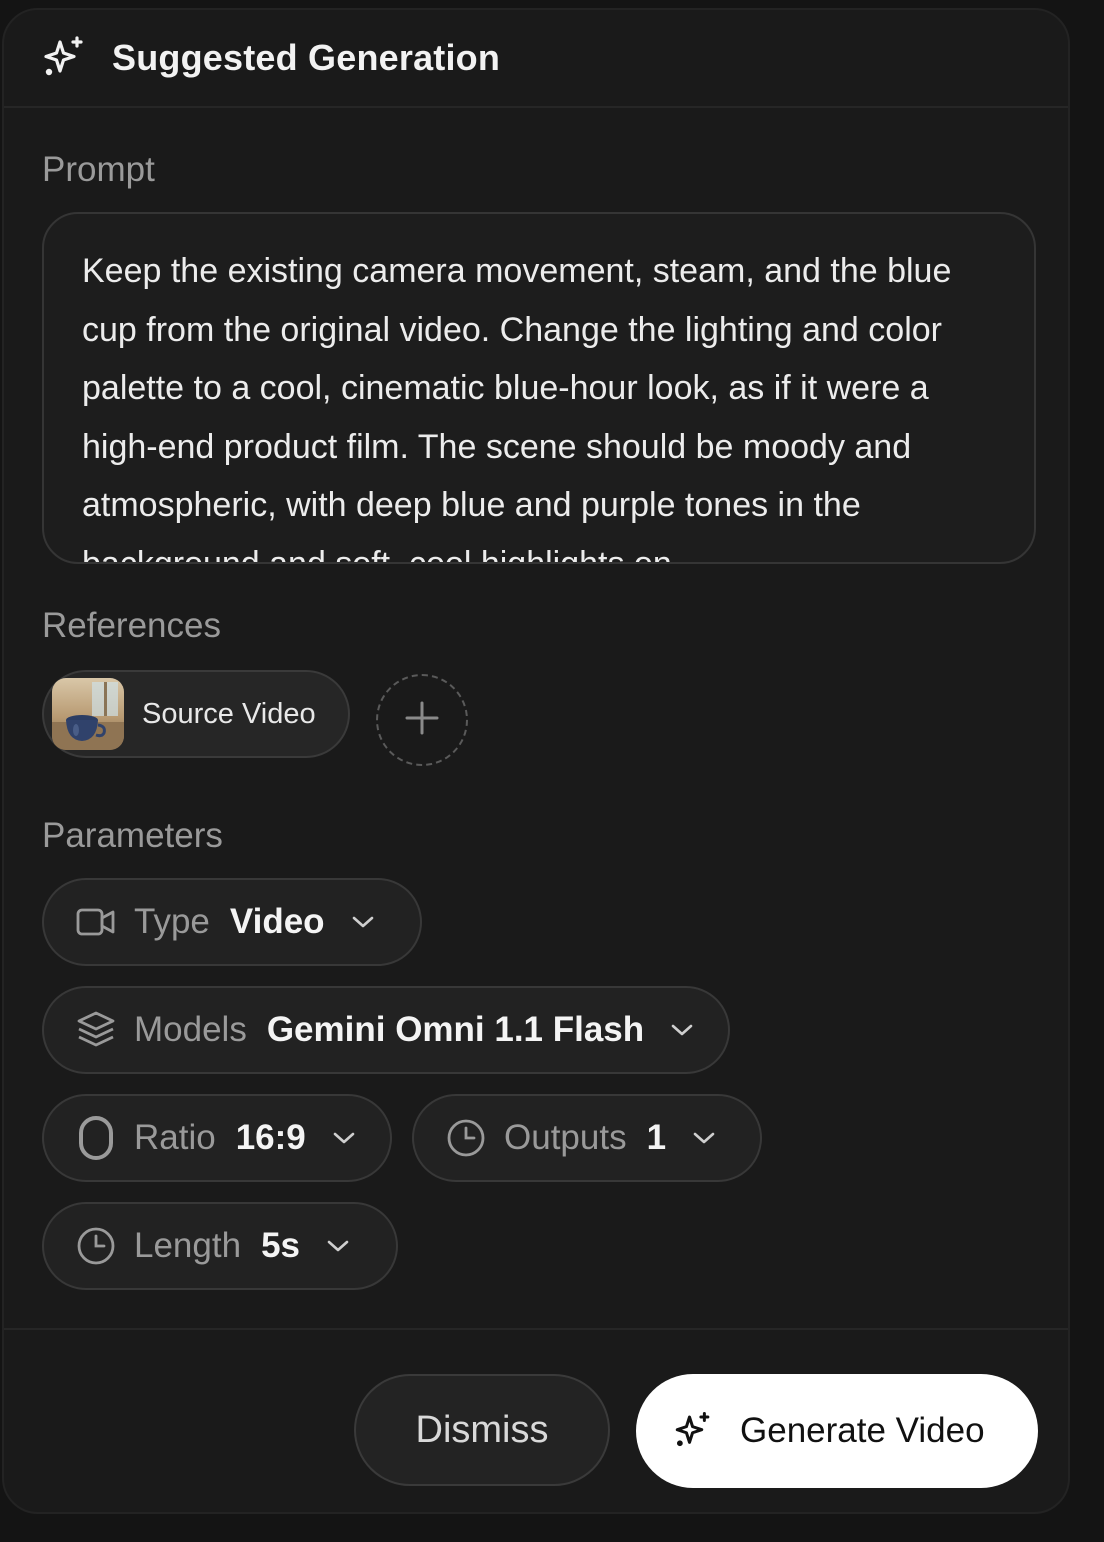 The width and height of the screenshot is (1104, 1542). I want to click on type-key: Type, so click(172, 921).